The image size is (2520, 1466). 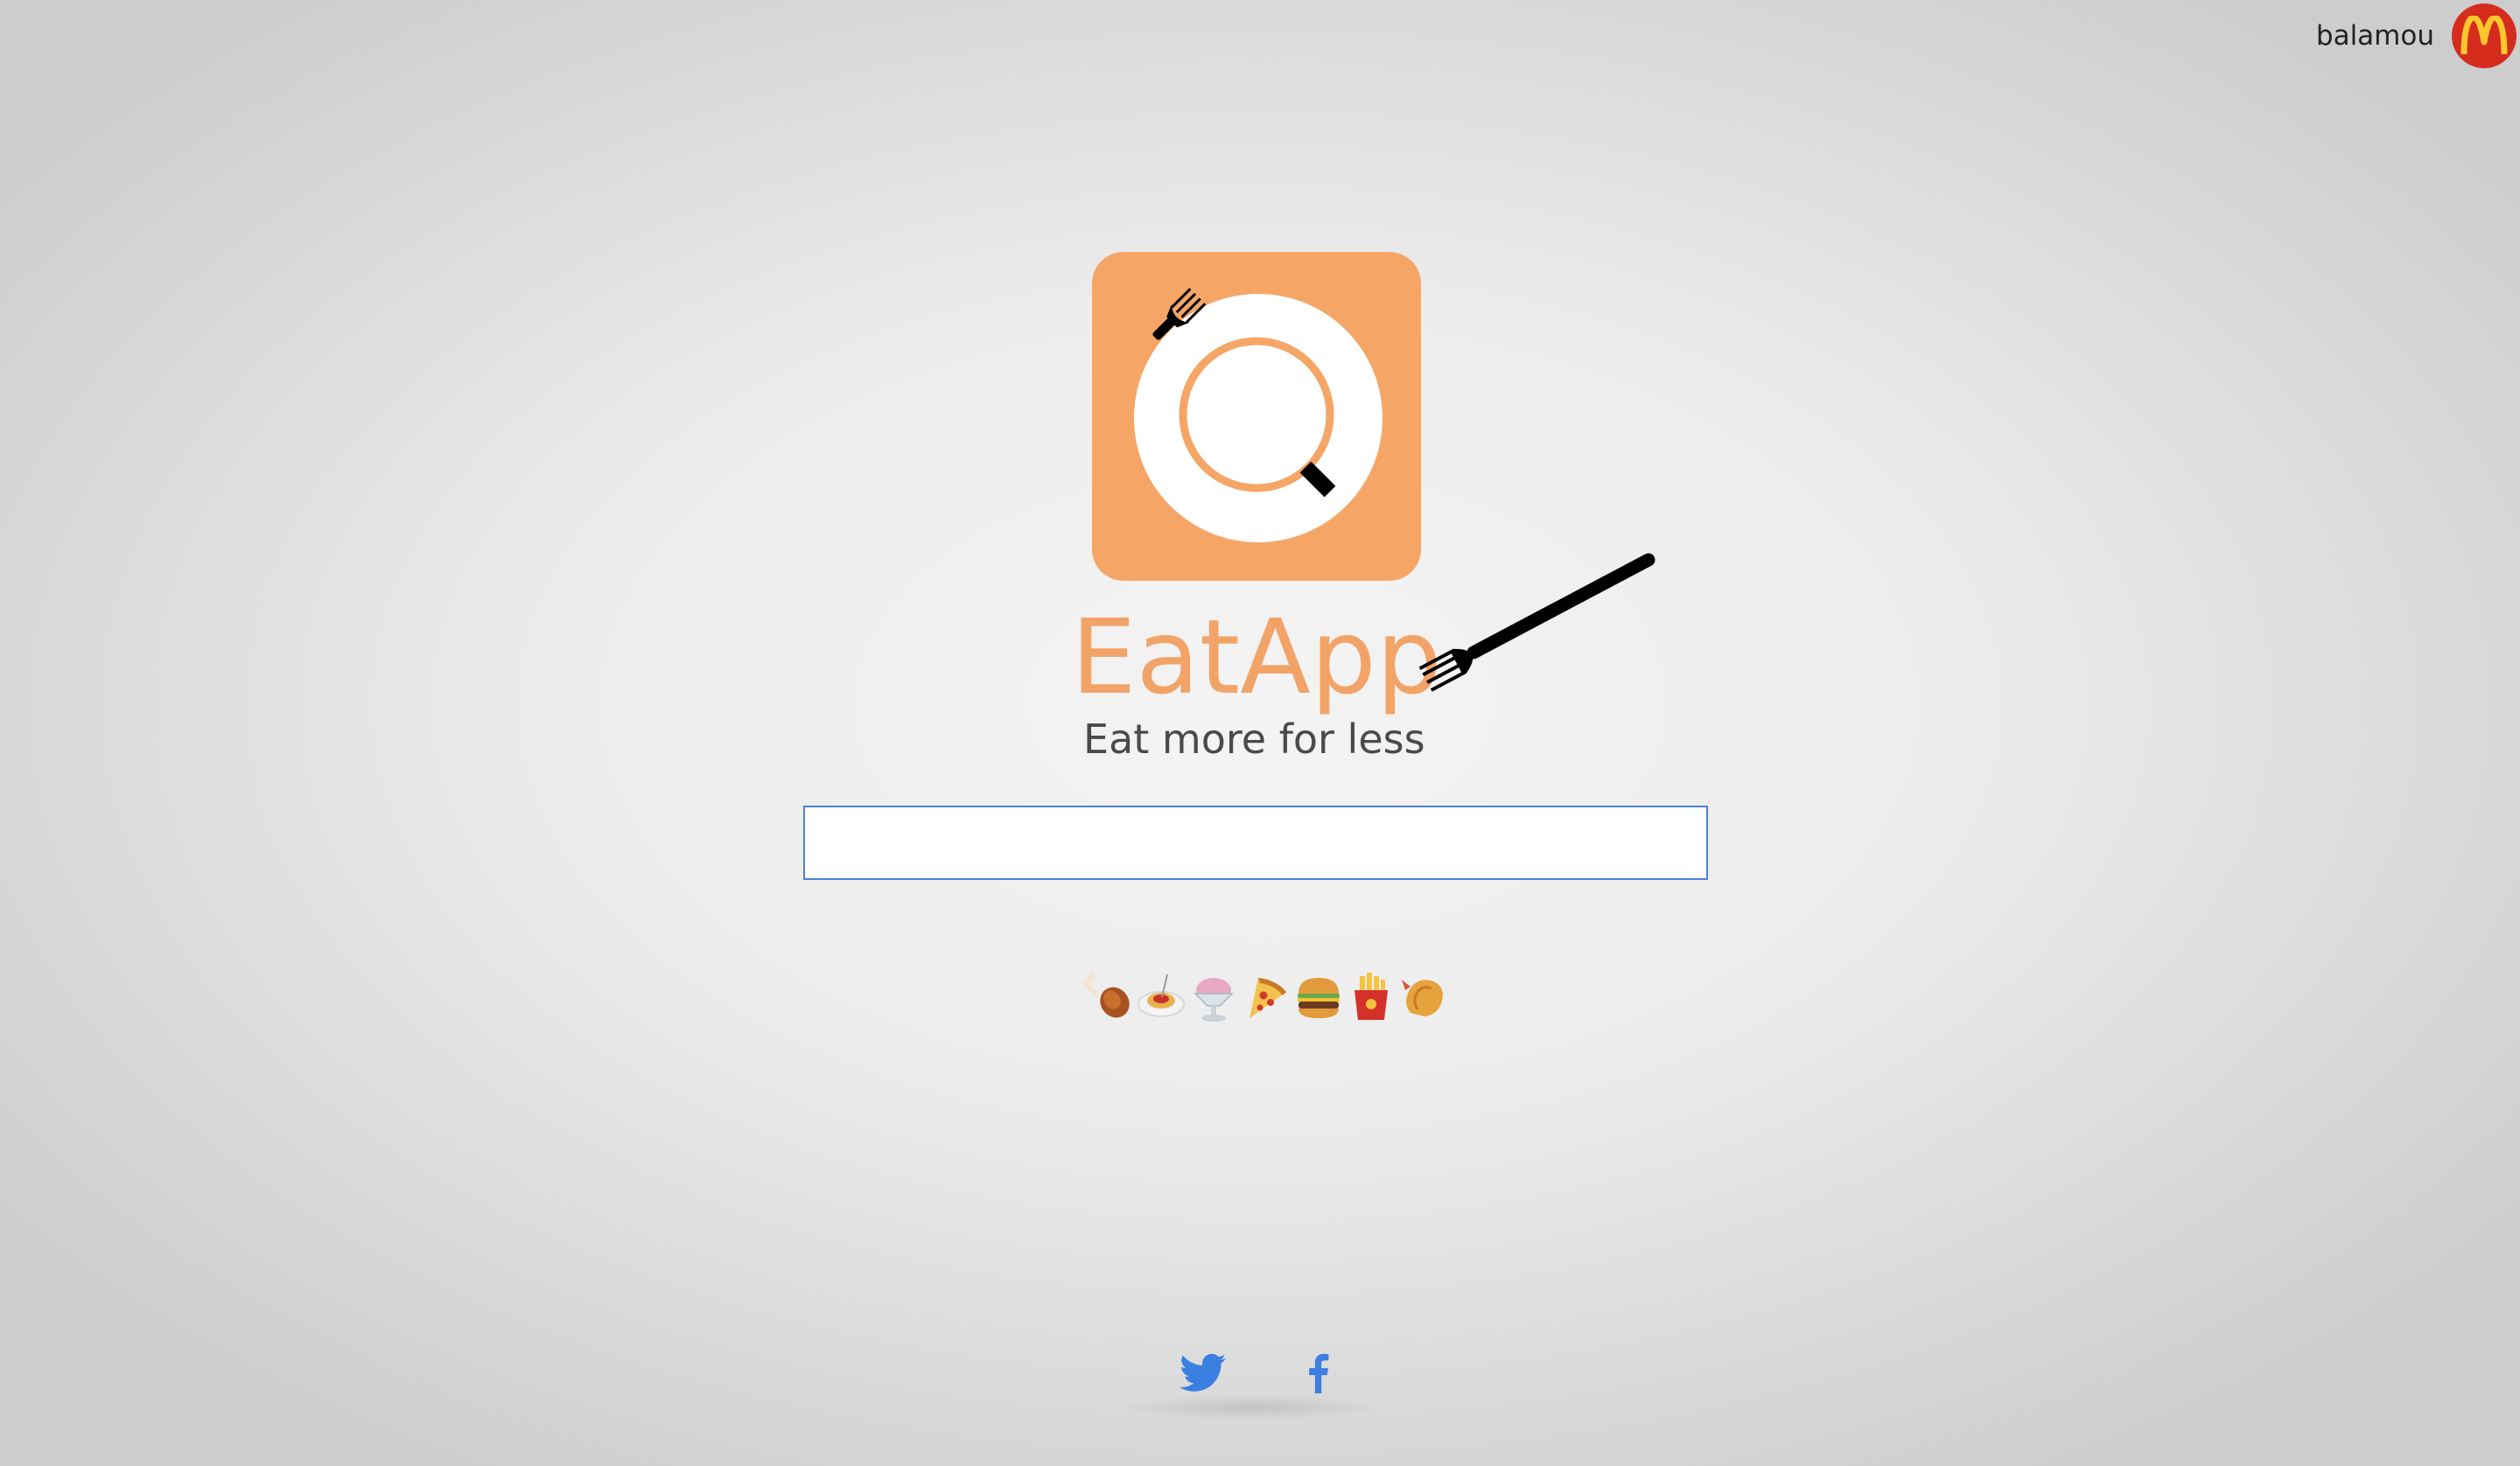 I want to click on twitter-icon, so click(x=1203, y=1372).